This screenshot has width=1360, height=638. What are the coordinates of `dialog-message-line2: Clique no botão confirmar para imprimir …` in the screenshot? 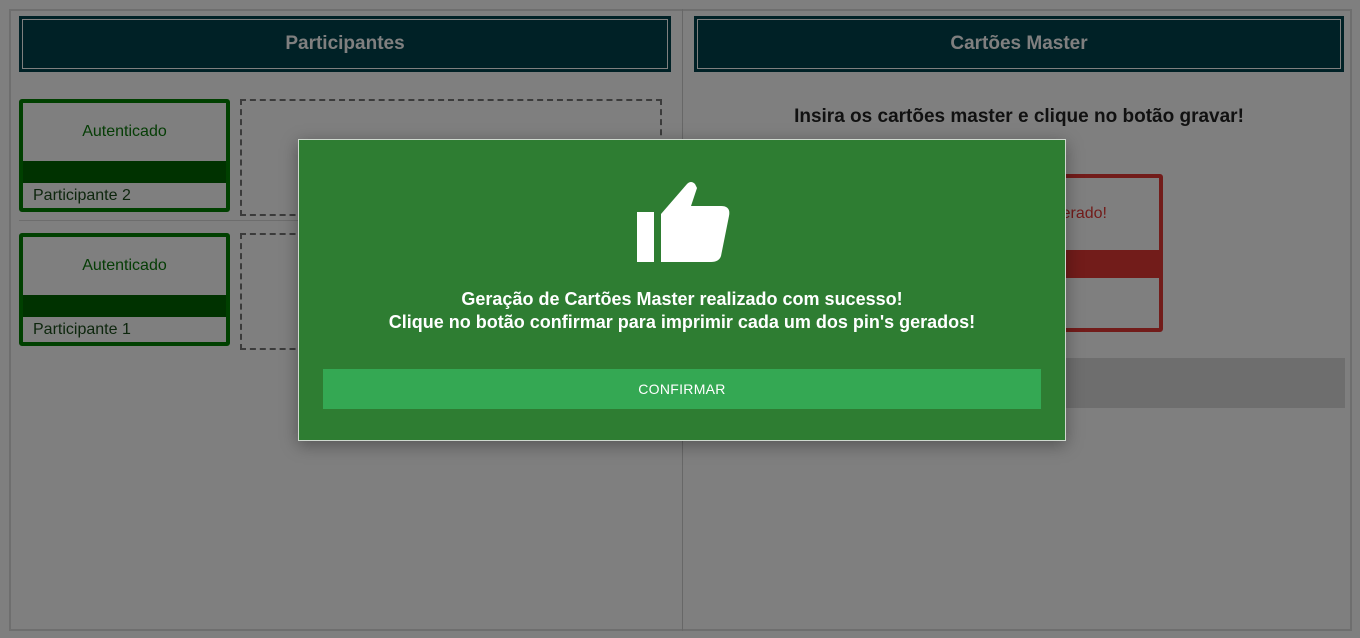 It's located at (682, 322).